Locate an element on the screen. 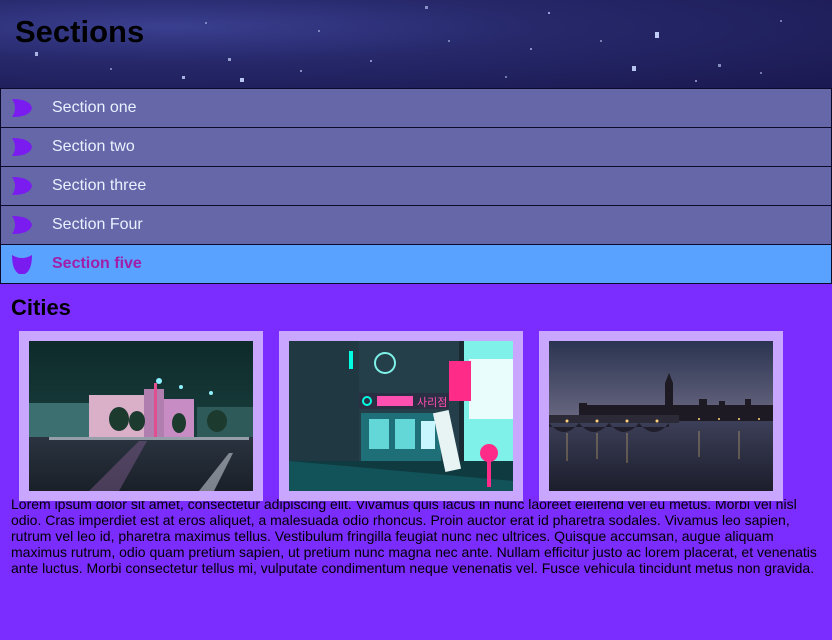 Image resolution: width=832 pixels, height=640 pixels. accordion-label: Section five is located at coordinates (97, 263).